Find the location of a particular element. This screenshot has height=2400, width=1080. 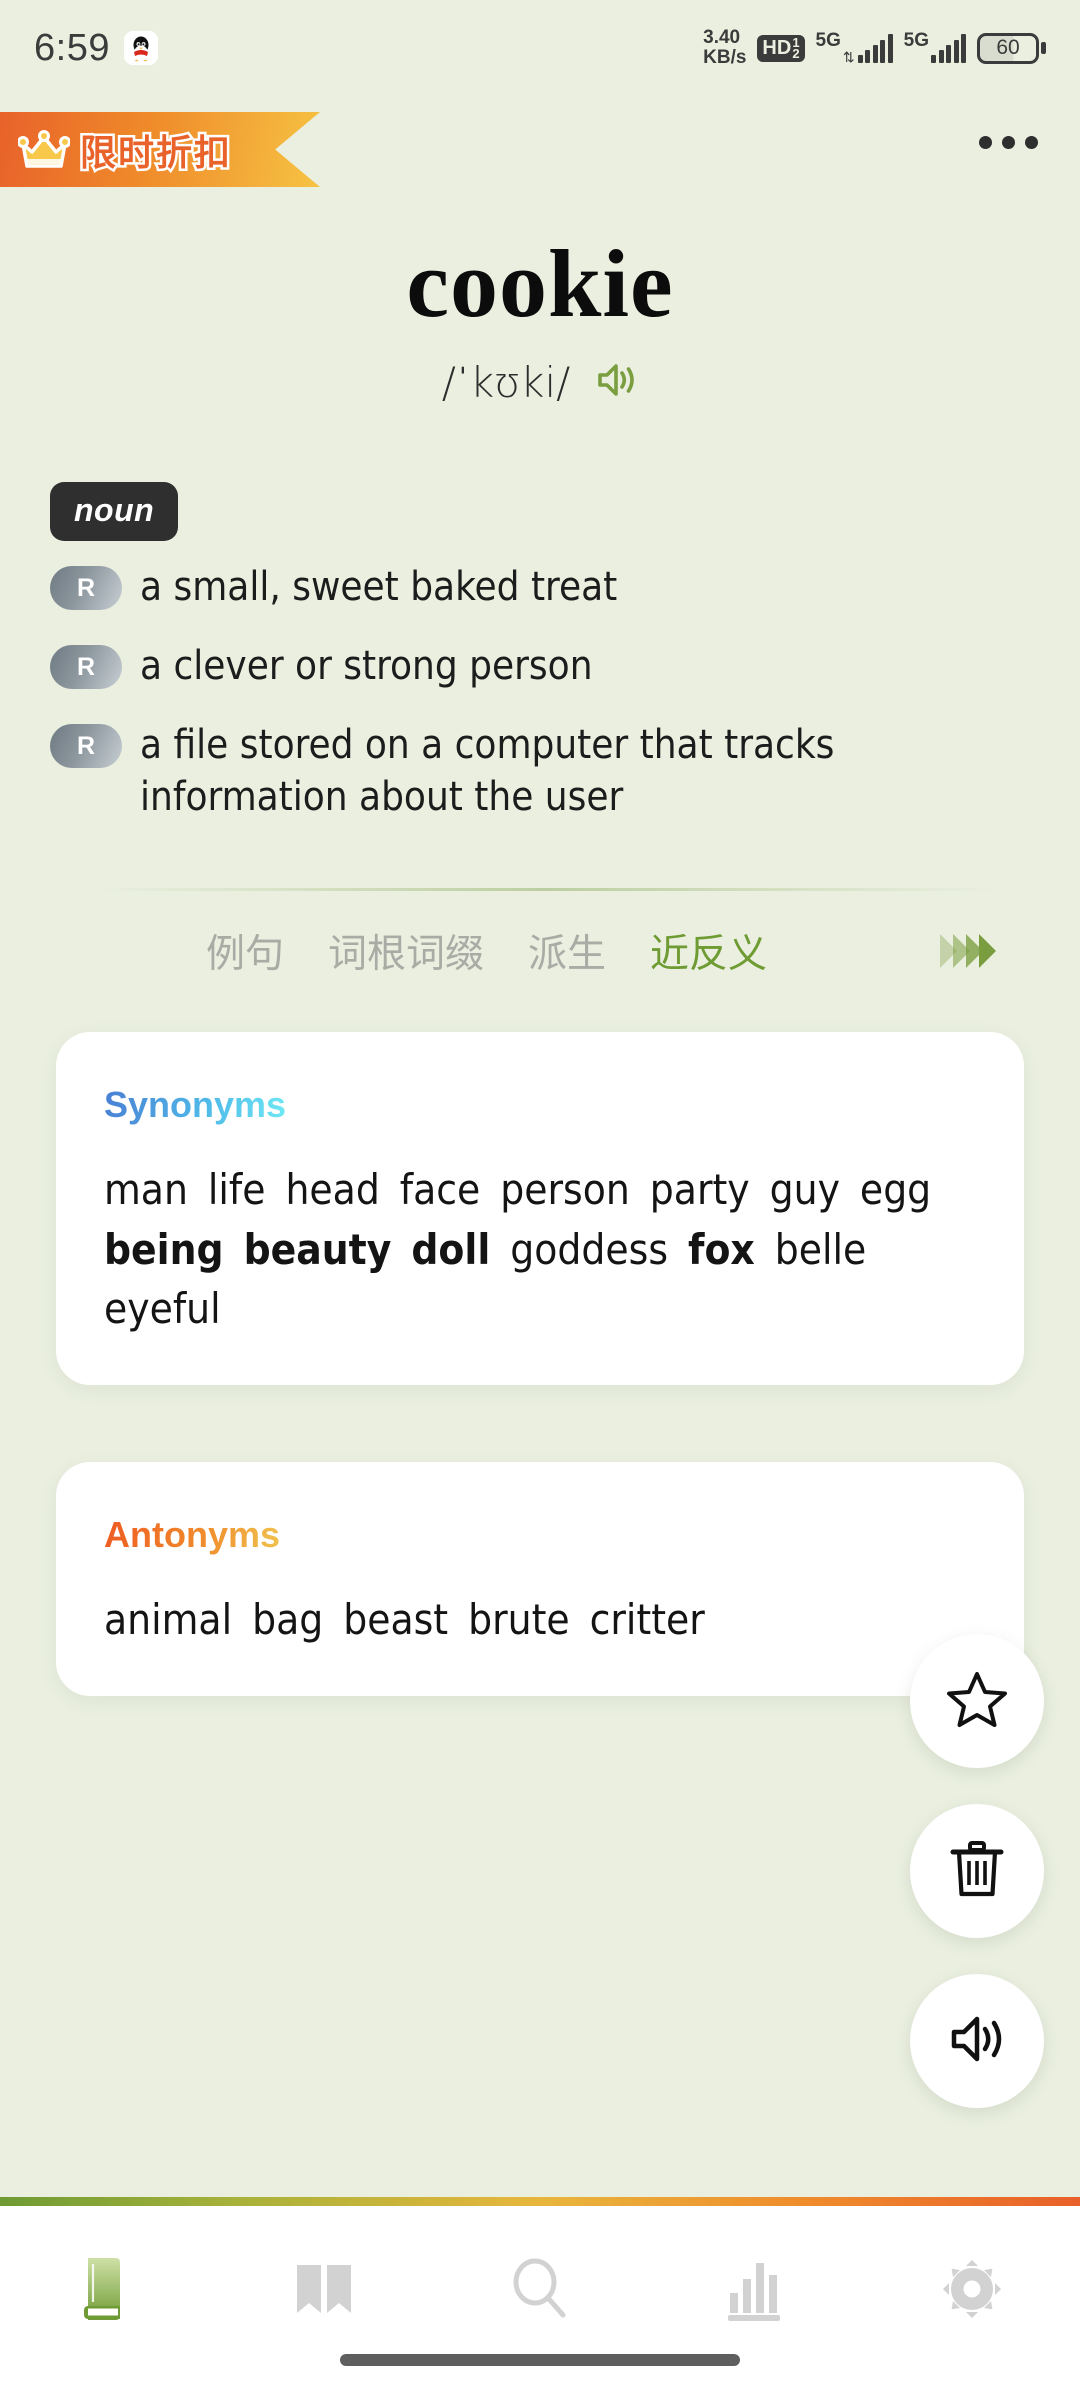

battery-indicator: 60 is located at coordinates (1011, 48).